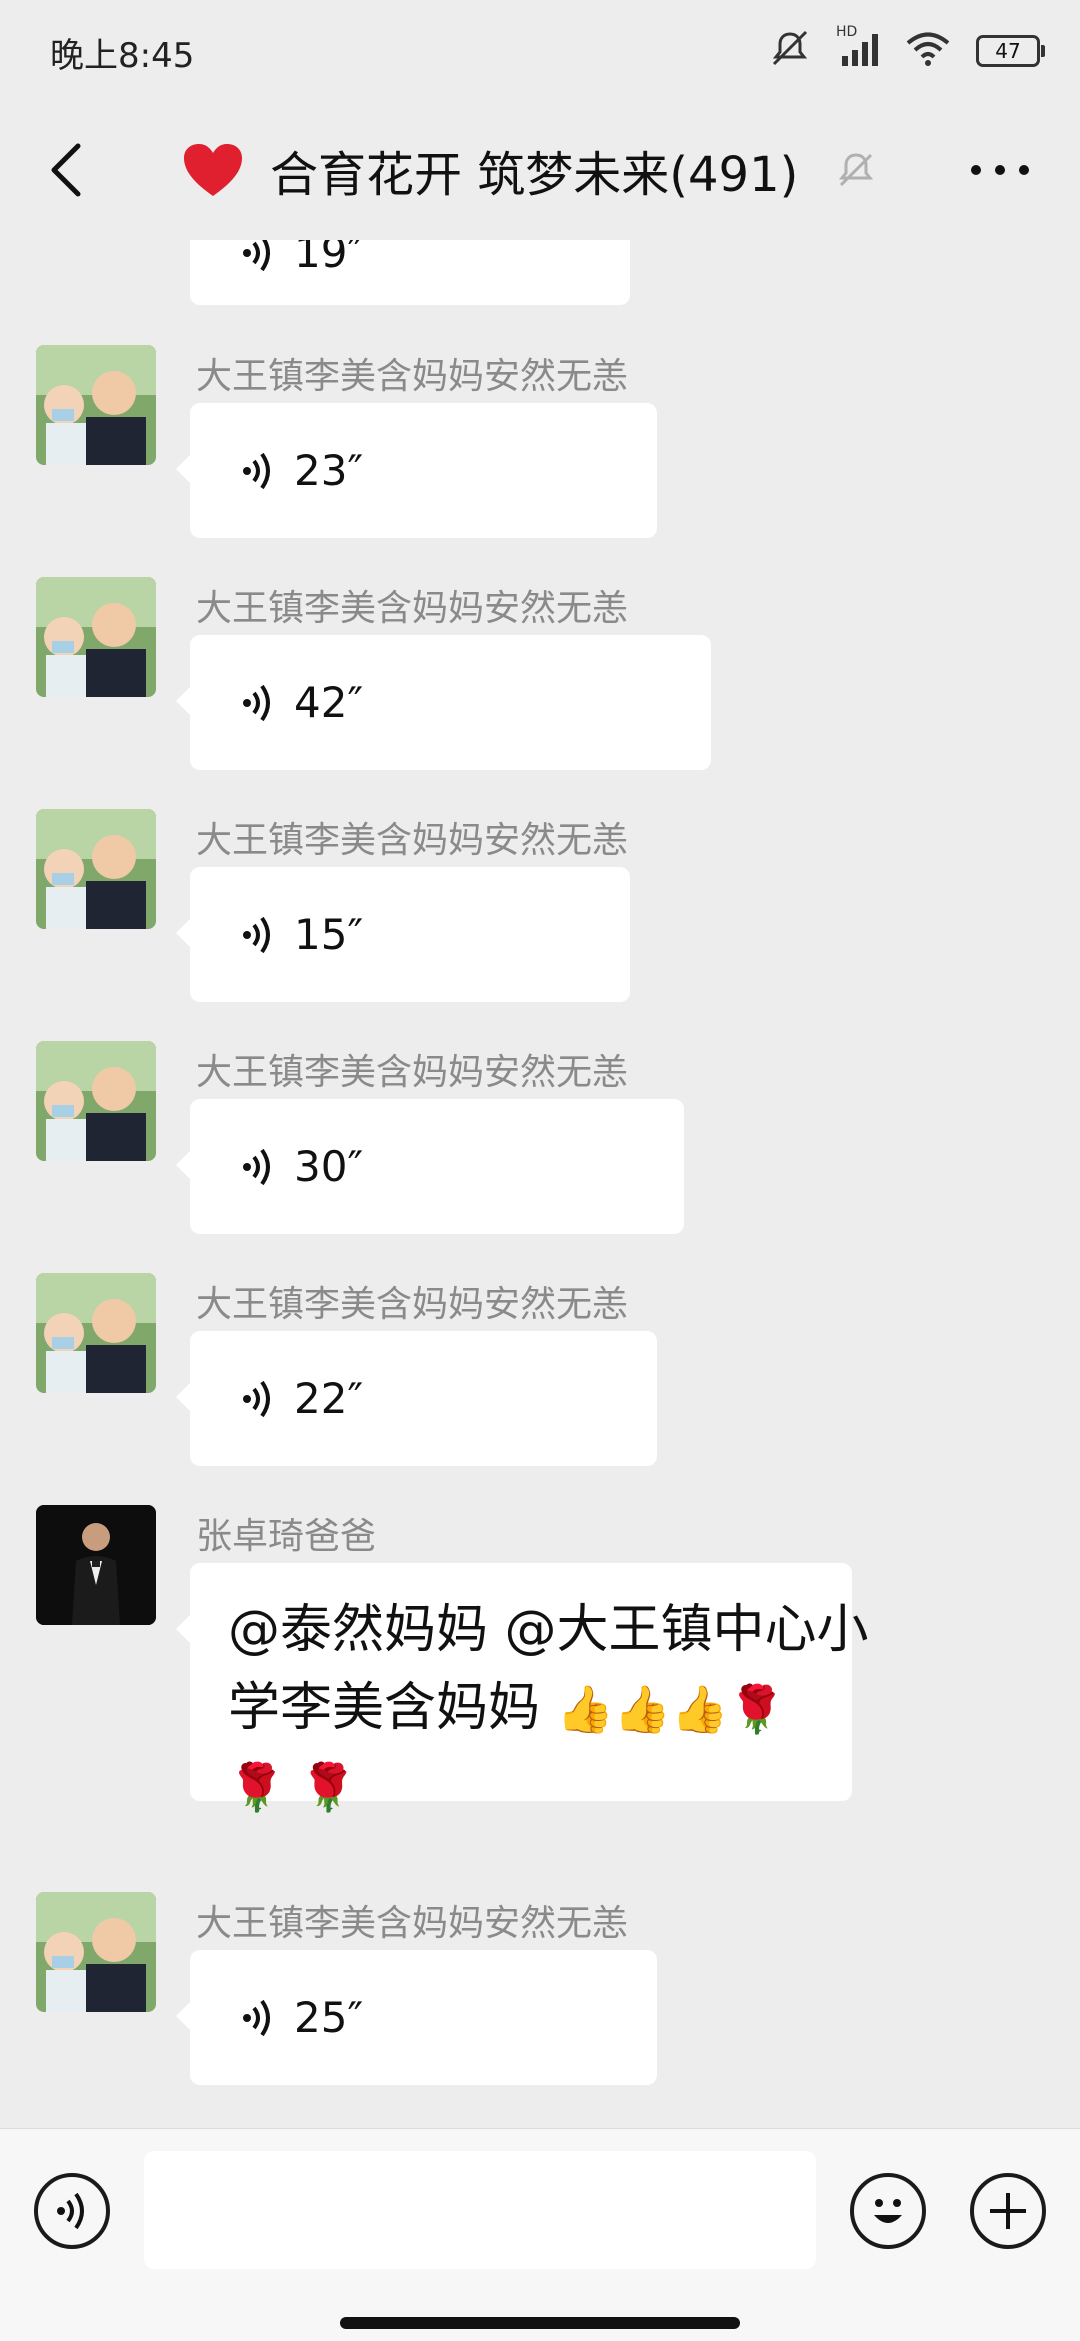 Image resolution: width=1080 pixels, height=2341 pixels. I want to click on plus-icon, so click(1008, 2211).